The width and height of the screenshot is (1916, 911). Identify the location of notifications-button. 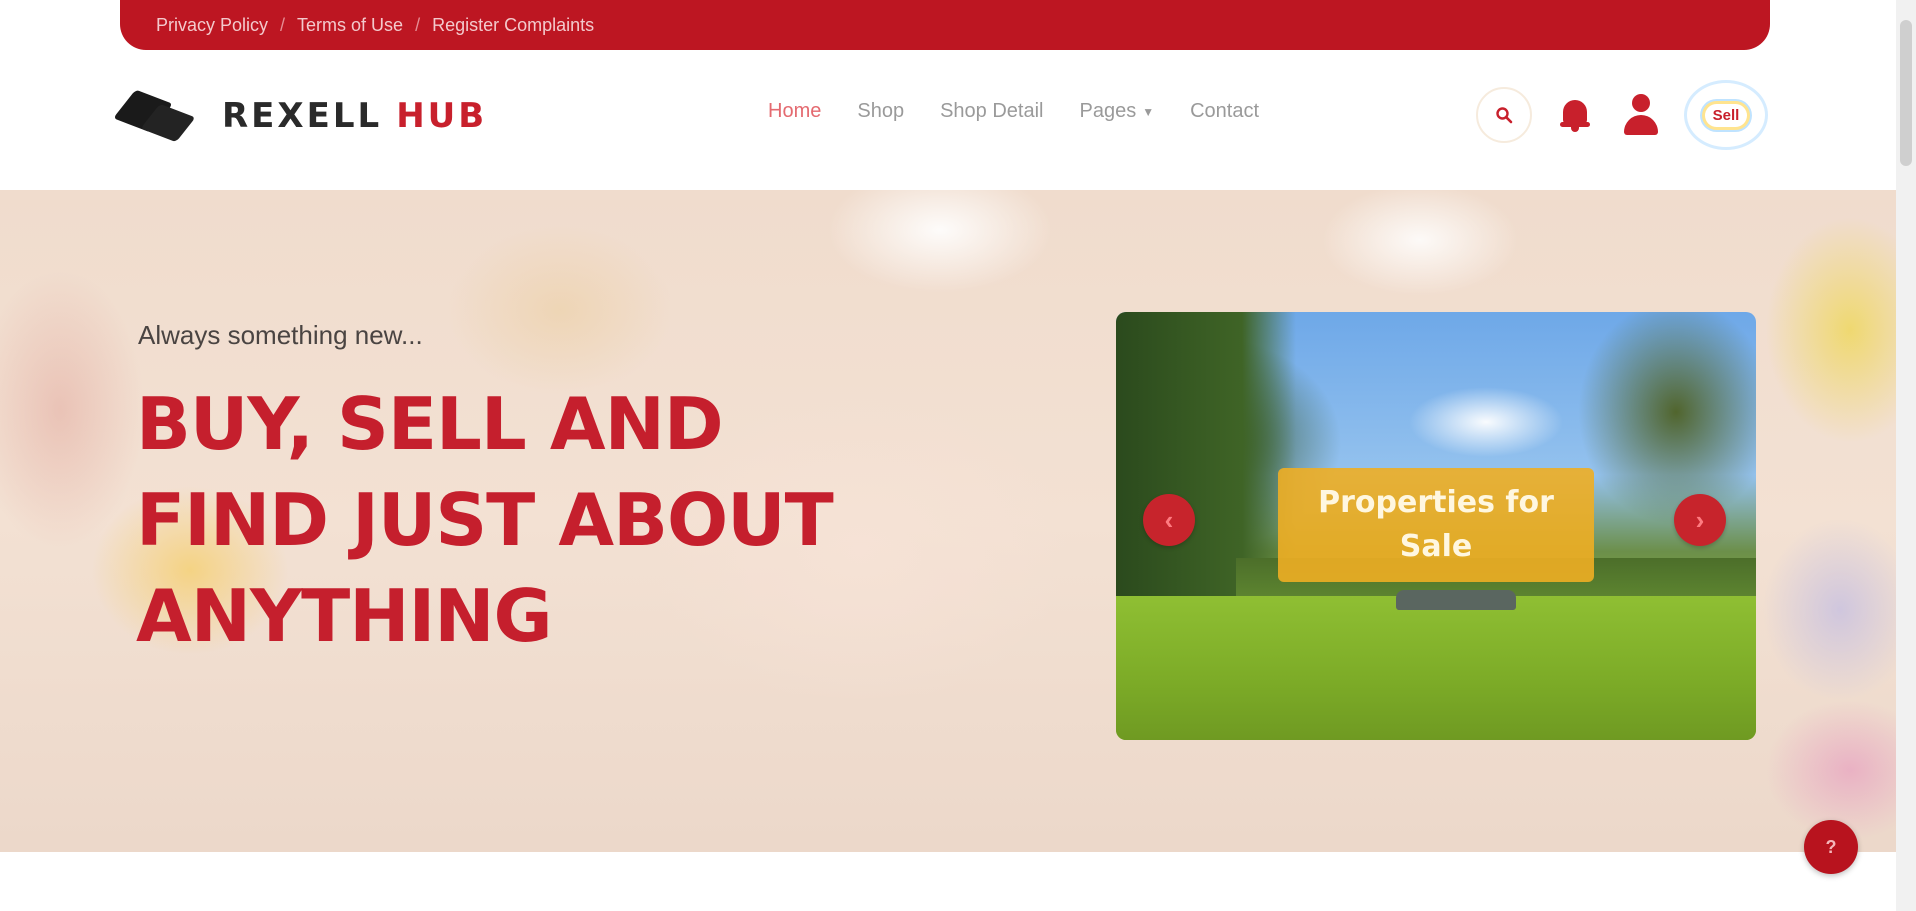
(1575, 115).